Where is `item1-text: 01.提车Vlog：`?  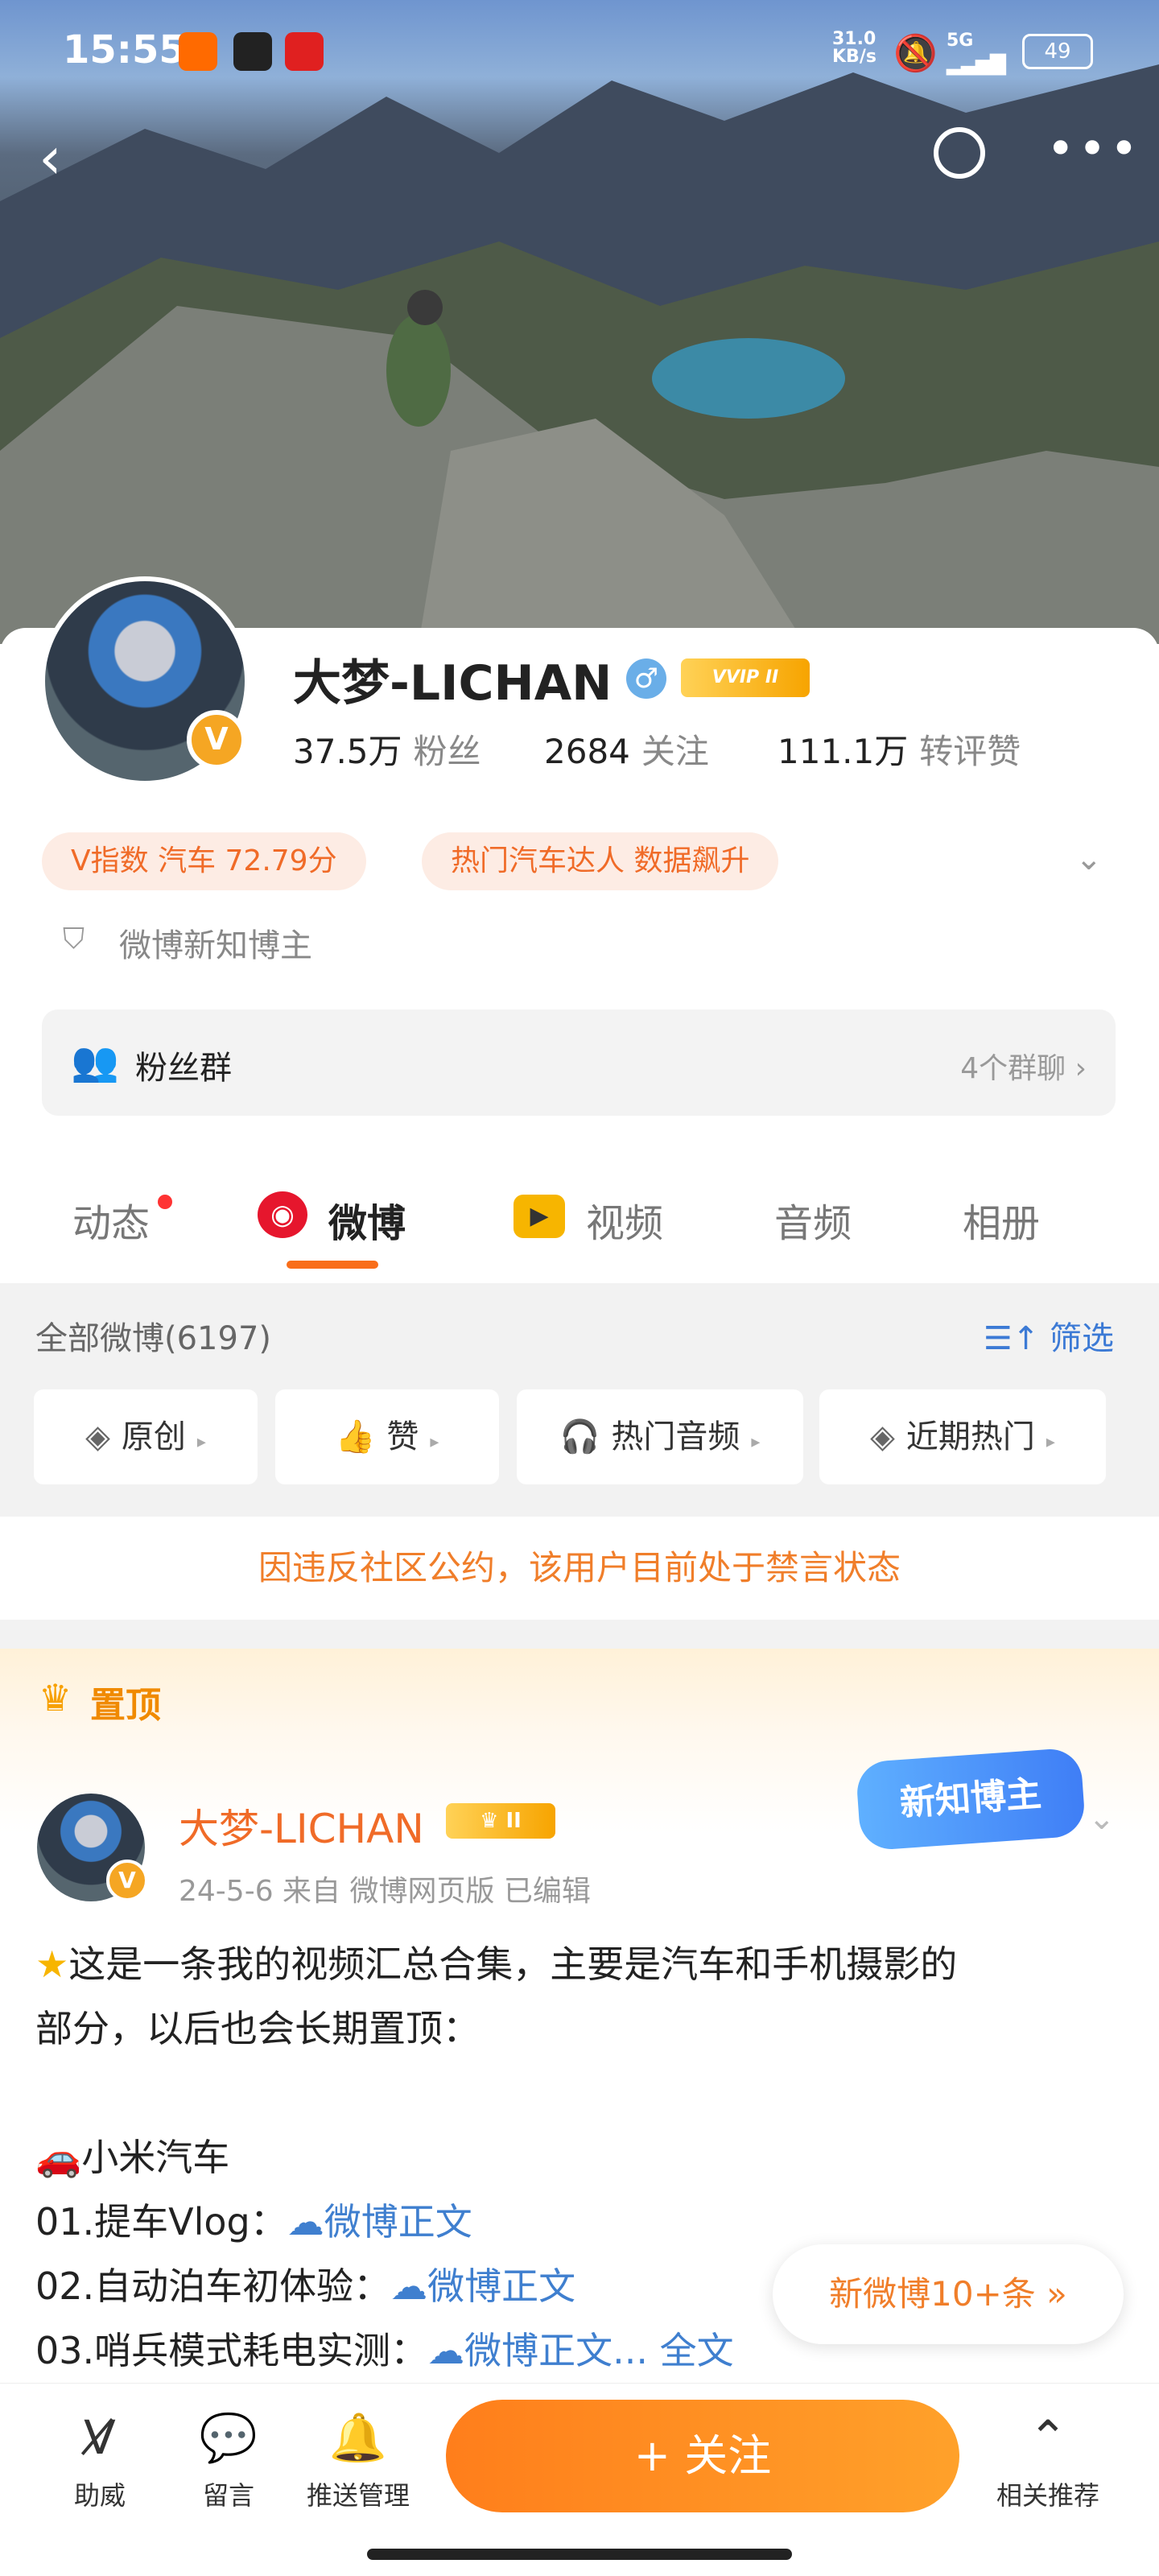
item1-text: 01.提车Vlog： is located at coordinates (161, 2222).